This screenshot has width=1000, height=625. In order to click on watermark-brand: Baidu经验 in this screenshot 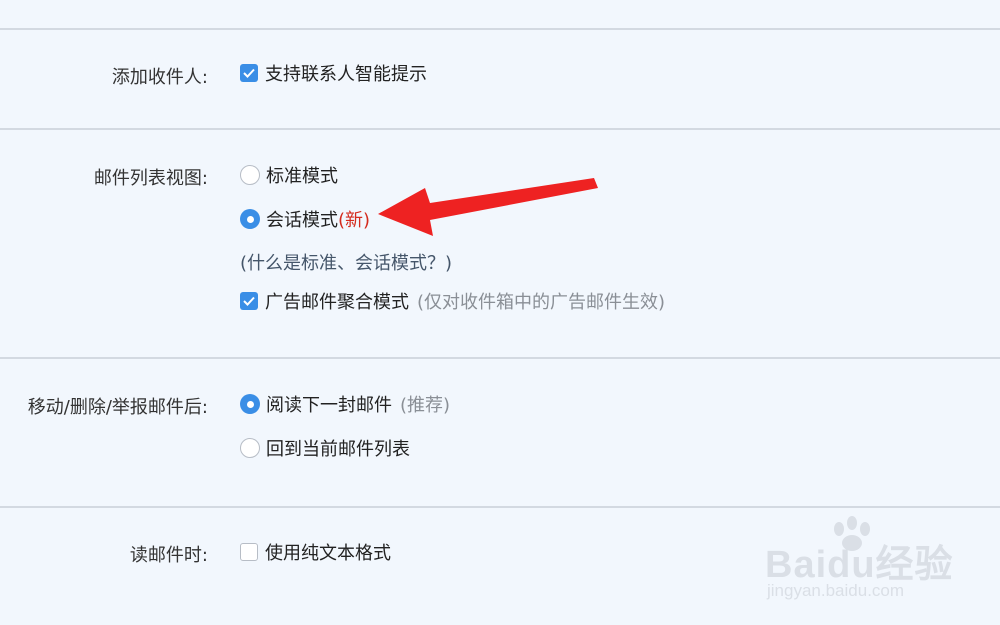, I will do `click(859, 565)`.